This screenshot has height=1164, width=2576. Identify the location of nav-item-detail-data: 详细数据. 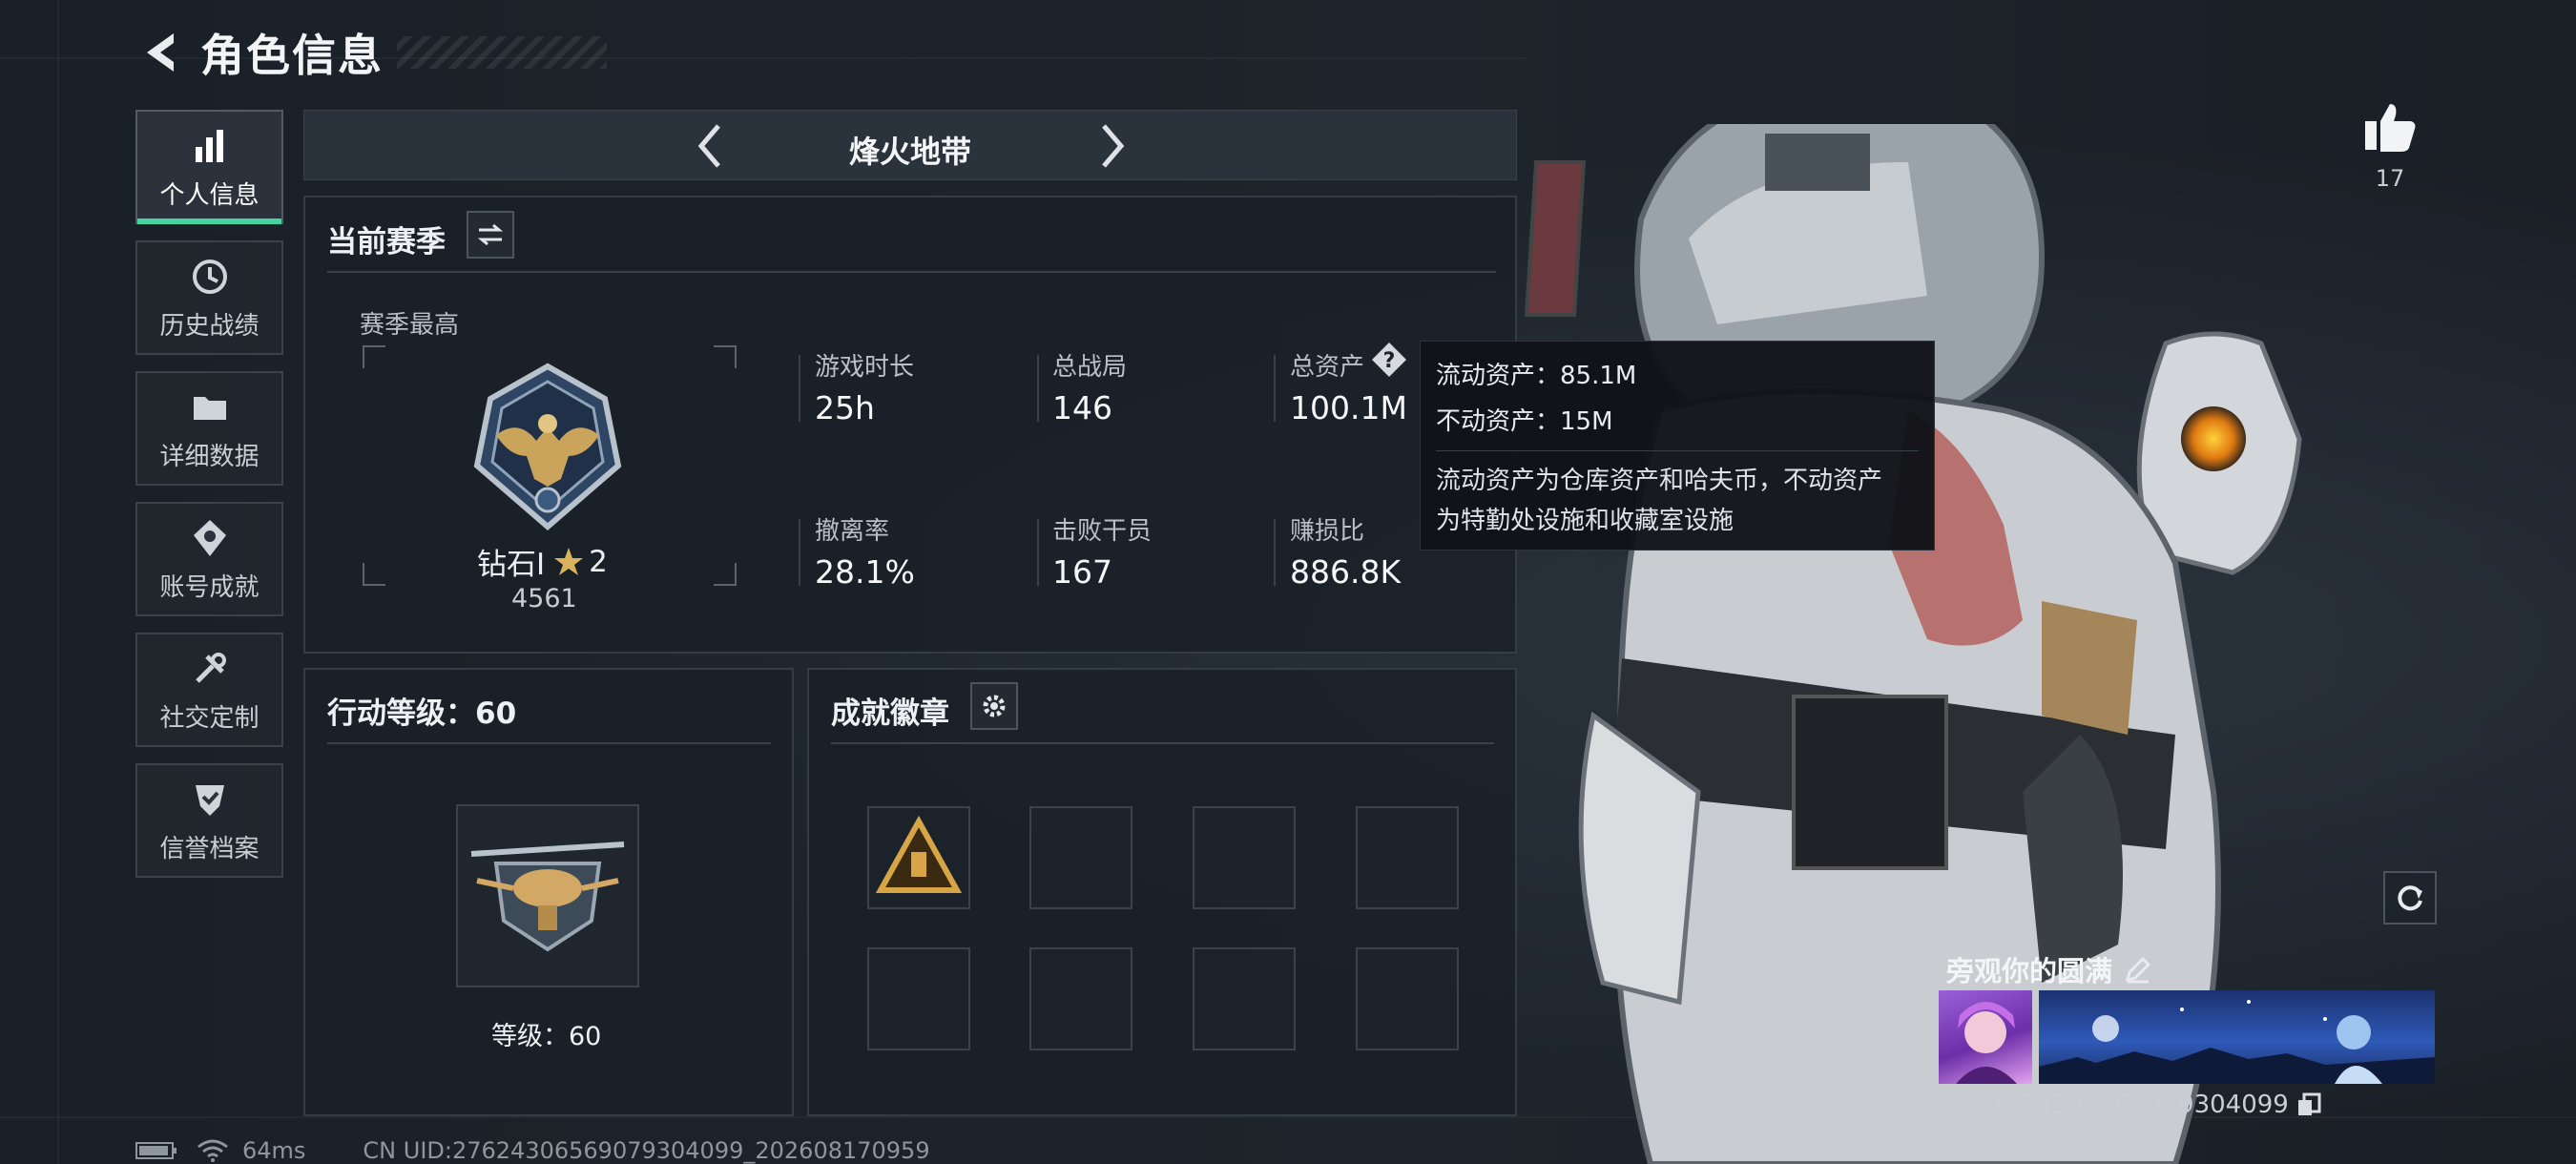
(209, 428).